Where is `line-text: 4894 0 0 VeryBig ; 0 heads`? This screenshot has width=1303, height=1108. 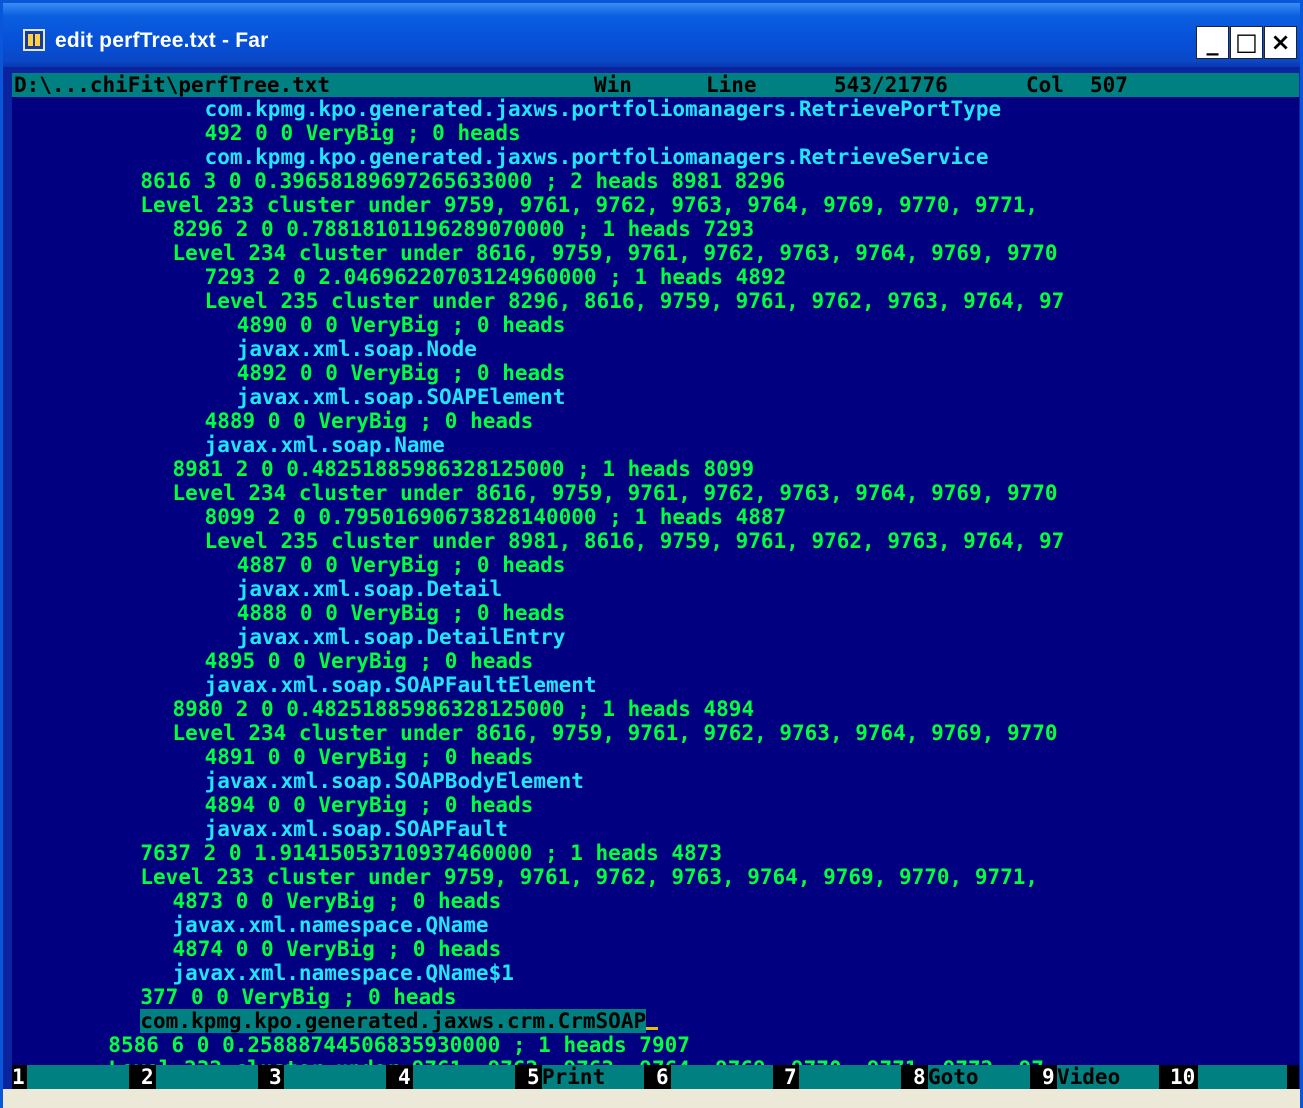
line-text: 4894 0 0 VeryBig ; 0 heads is located at coordinates (369, 805).